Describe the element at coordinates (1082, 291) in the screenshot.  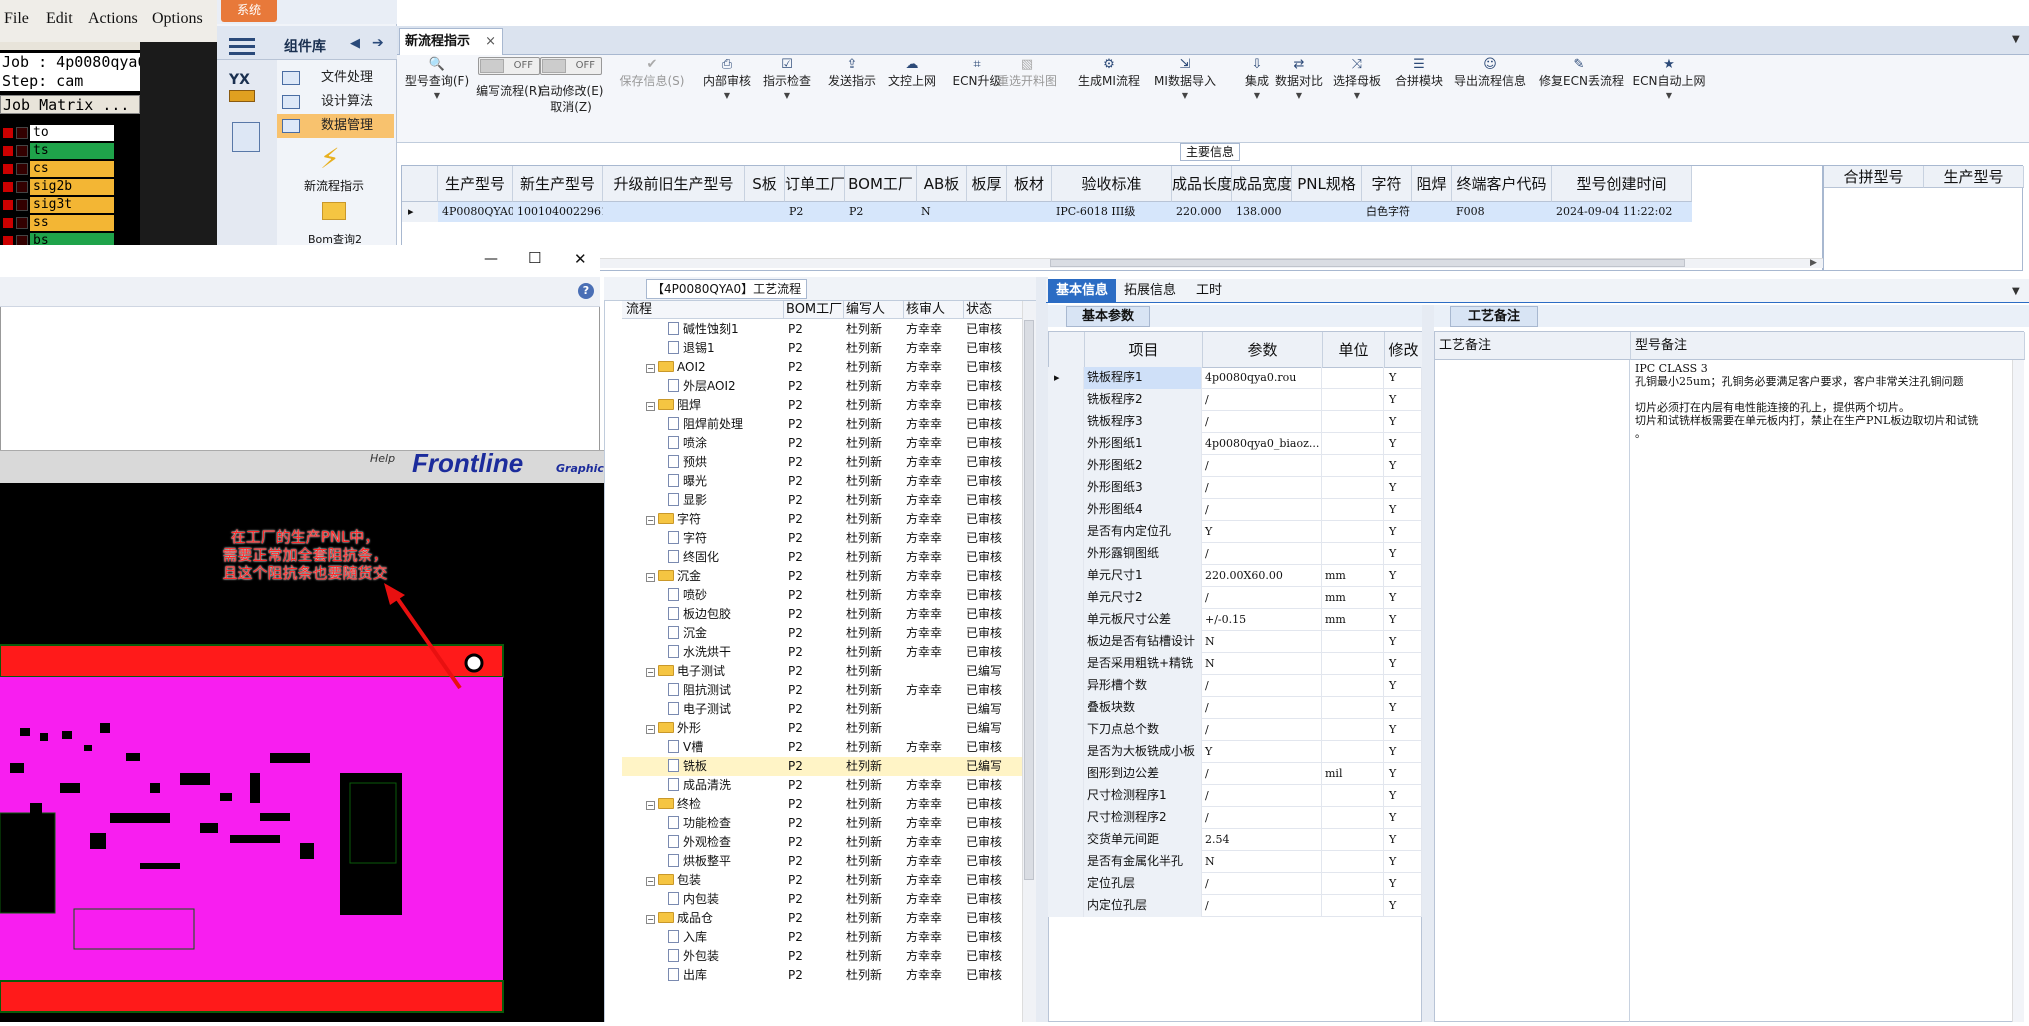
I see `tab-basic-info: 基本信息` at that location.